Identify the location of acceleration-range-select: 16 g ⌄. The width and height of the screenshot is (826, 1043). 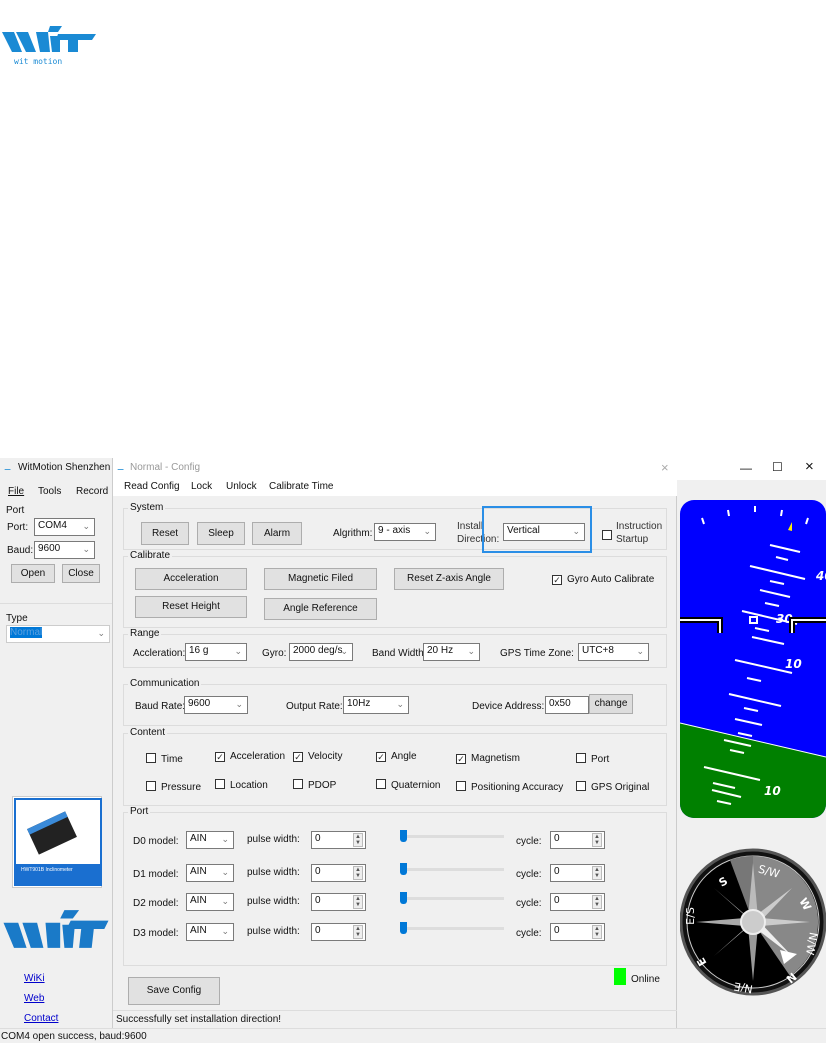
(216, 652).